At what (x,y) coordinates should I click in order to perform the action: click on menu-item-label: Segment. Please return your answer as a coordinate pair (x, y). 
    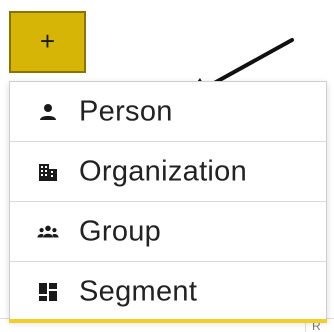
    Looking at the image, I should click on (138, 291).